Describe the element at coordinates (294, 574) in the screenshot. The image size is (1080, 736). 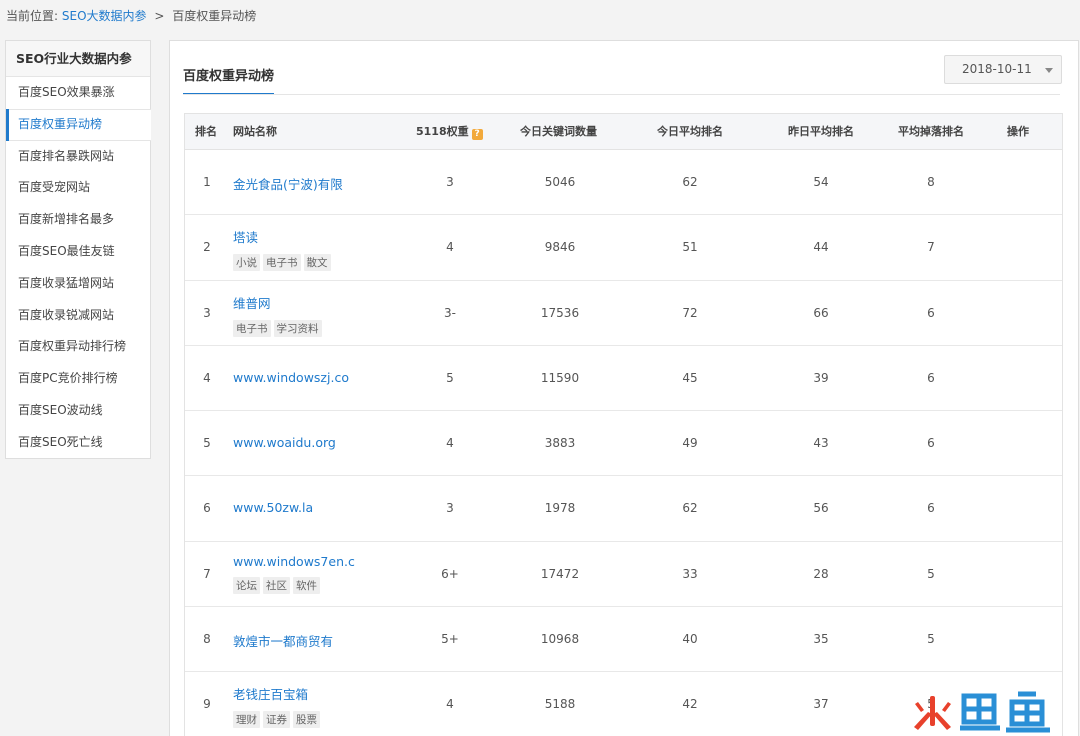
I see `row-site: www.windows7en.c 论坛 社区 软件` at that location.